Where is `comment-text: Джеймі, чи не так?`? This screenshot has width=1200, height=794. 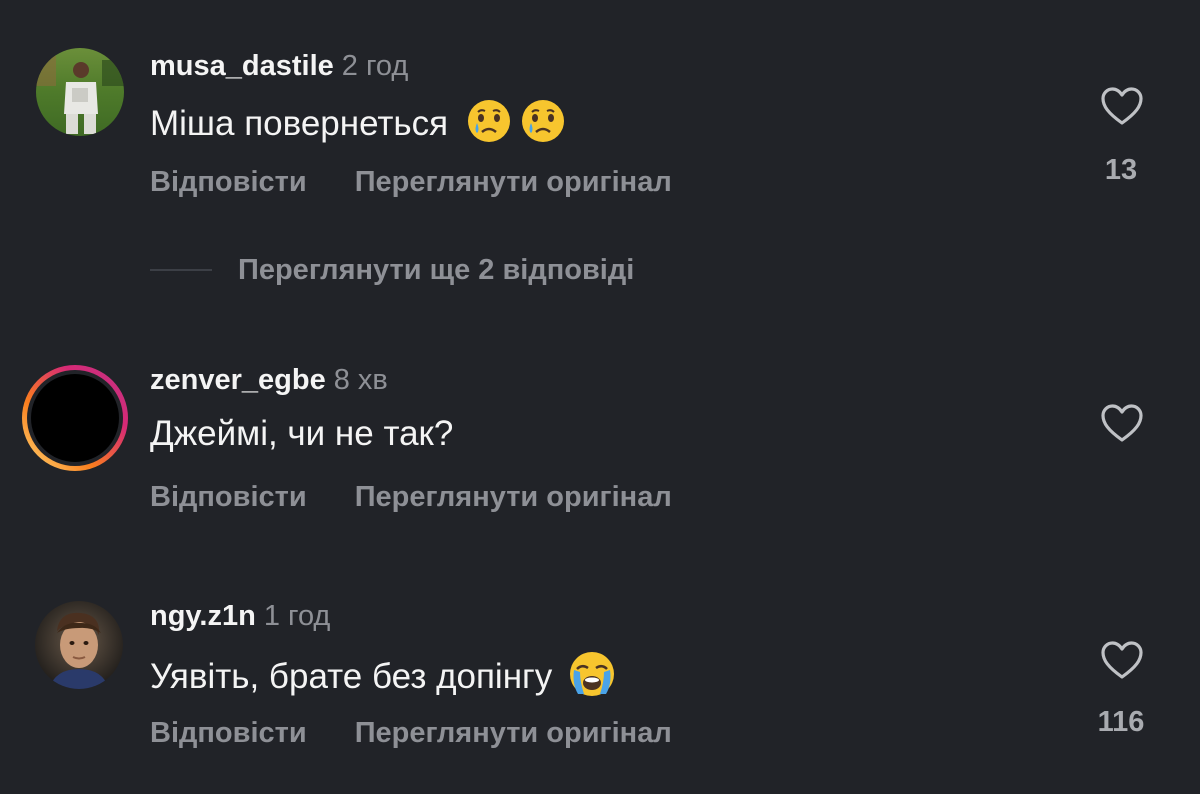 comment-text: Джеймі, чи не так? is located at coordinates (302, 433).